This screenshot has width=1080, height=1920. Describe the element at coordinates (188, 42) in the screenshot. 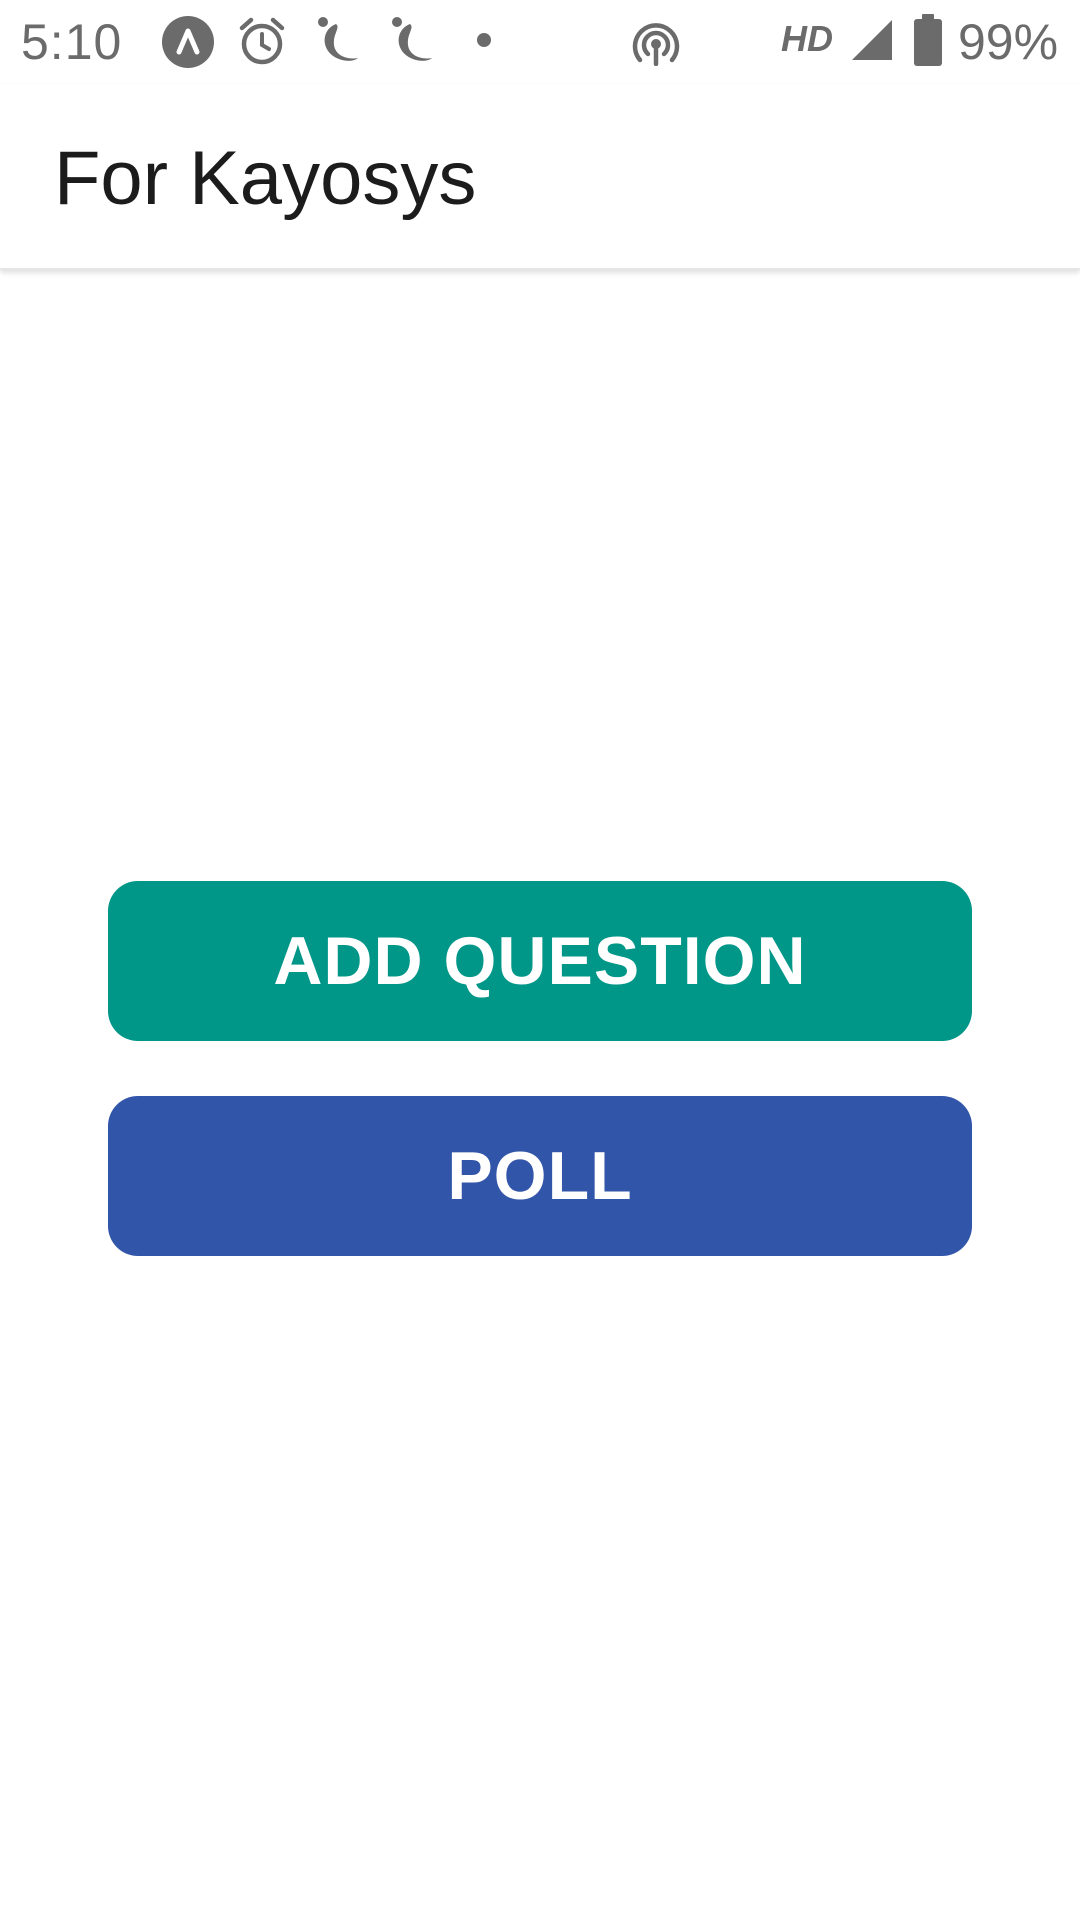

I see `app-notification-icon` at that location.